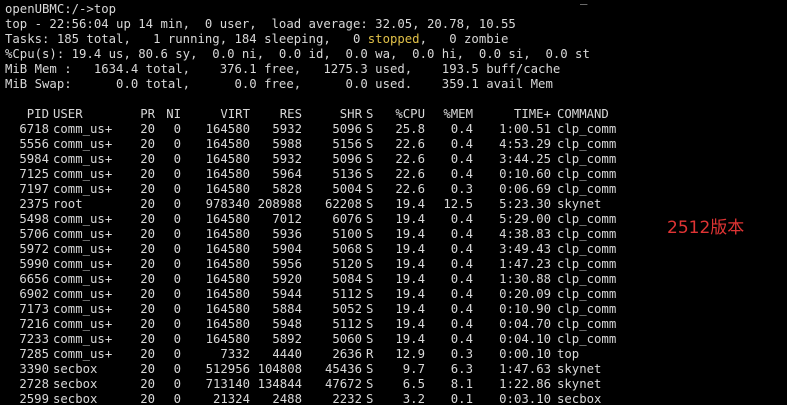 The image size is (787, 405). What do you see at coordinates (287, 339) in the screenshot?
I see `cell-res: 5892` at bounding box center [287, 339].